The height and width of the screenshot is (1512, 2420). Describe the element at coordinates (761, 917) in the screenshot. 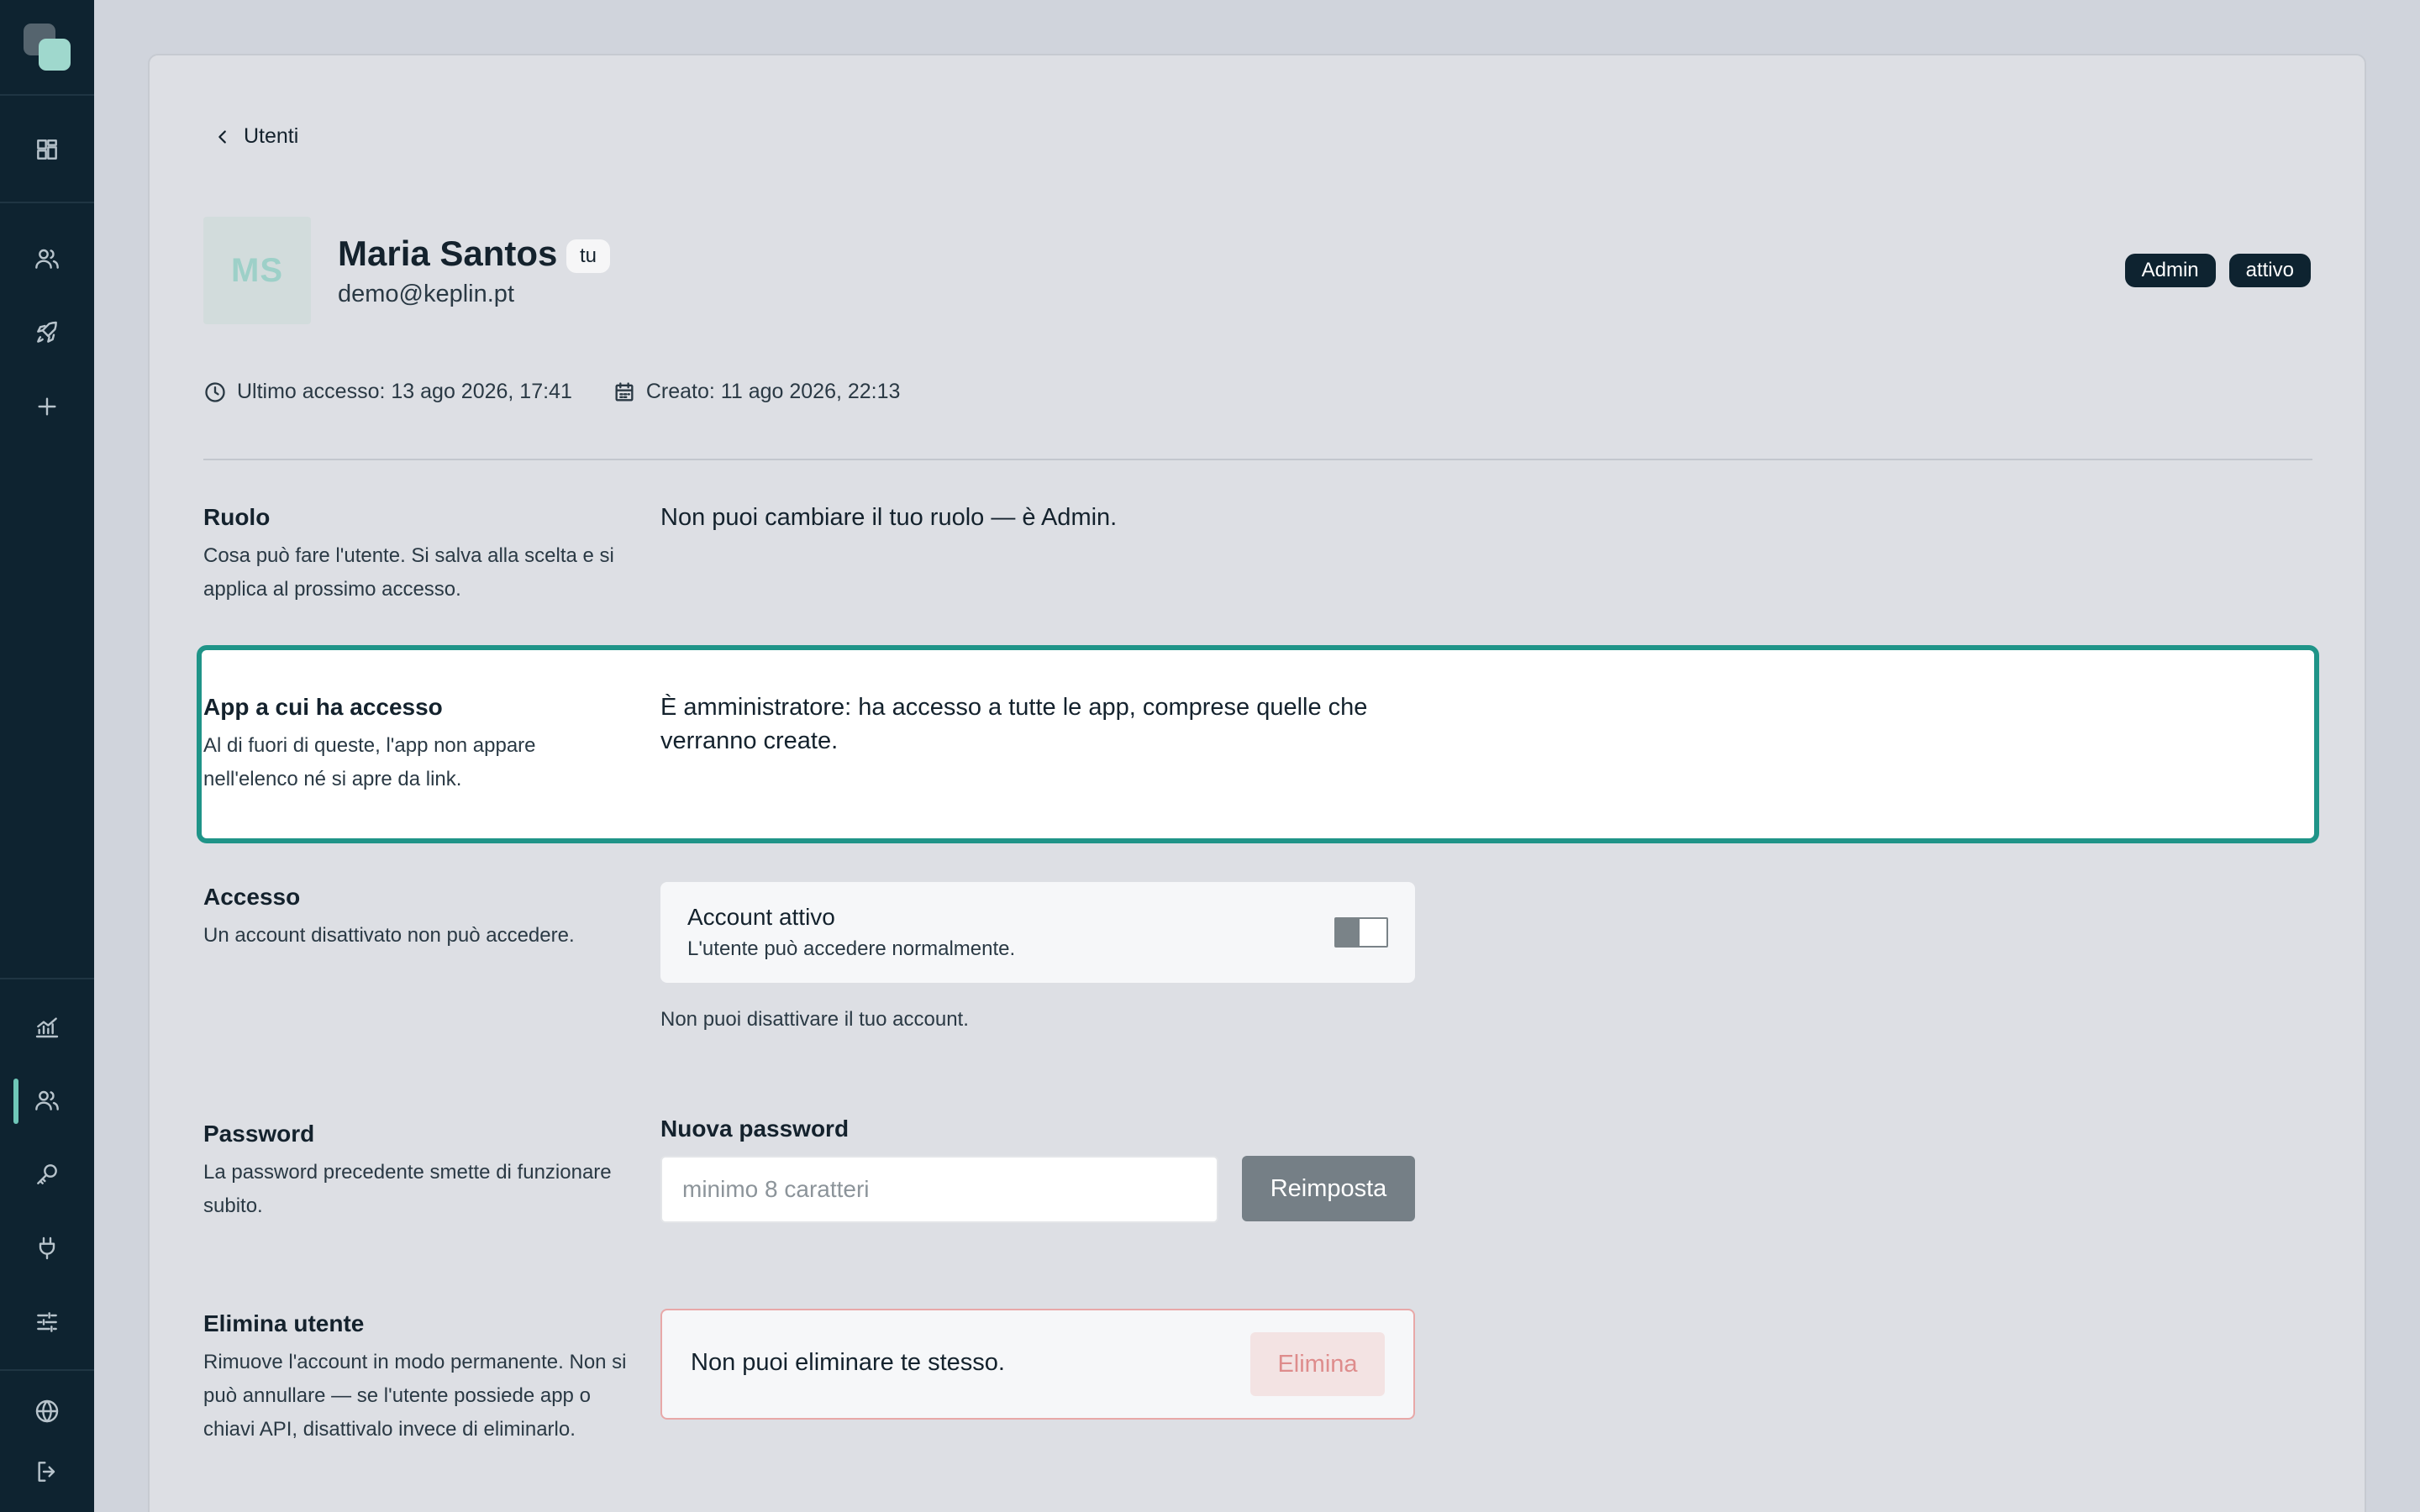

I see `account-active-title: Account attivo` at that location.